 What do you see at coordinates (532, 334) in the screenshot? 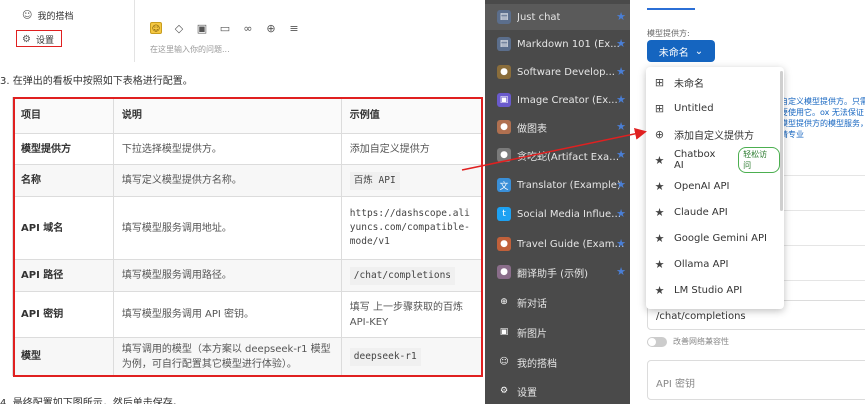
I see `sidebar-item-label: 新图片` at bounding box center [532, 334].